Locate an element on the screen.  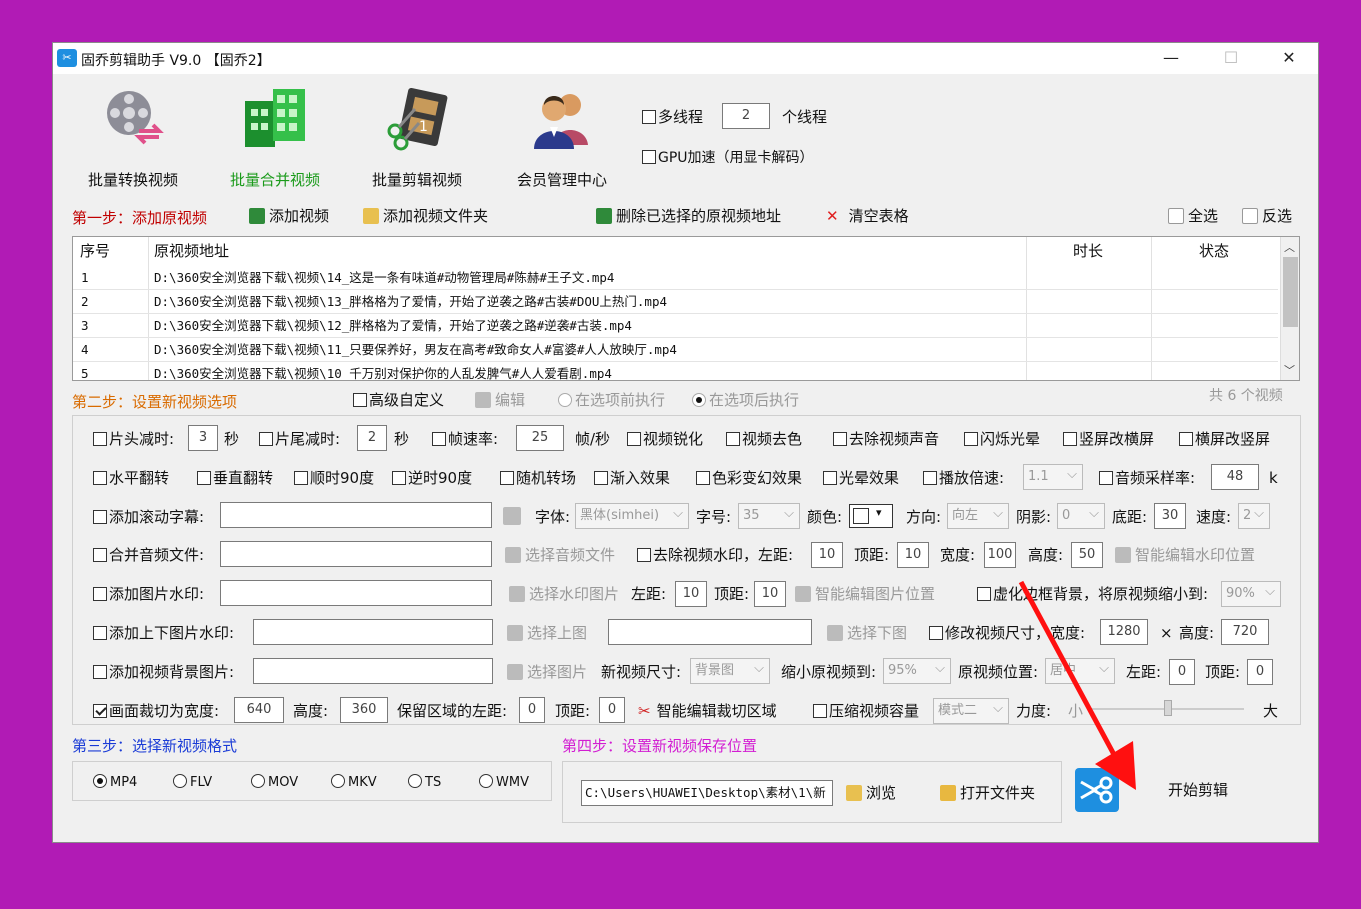
red-arrow-annotation is located at coordinates (1077, 685).